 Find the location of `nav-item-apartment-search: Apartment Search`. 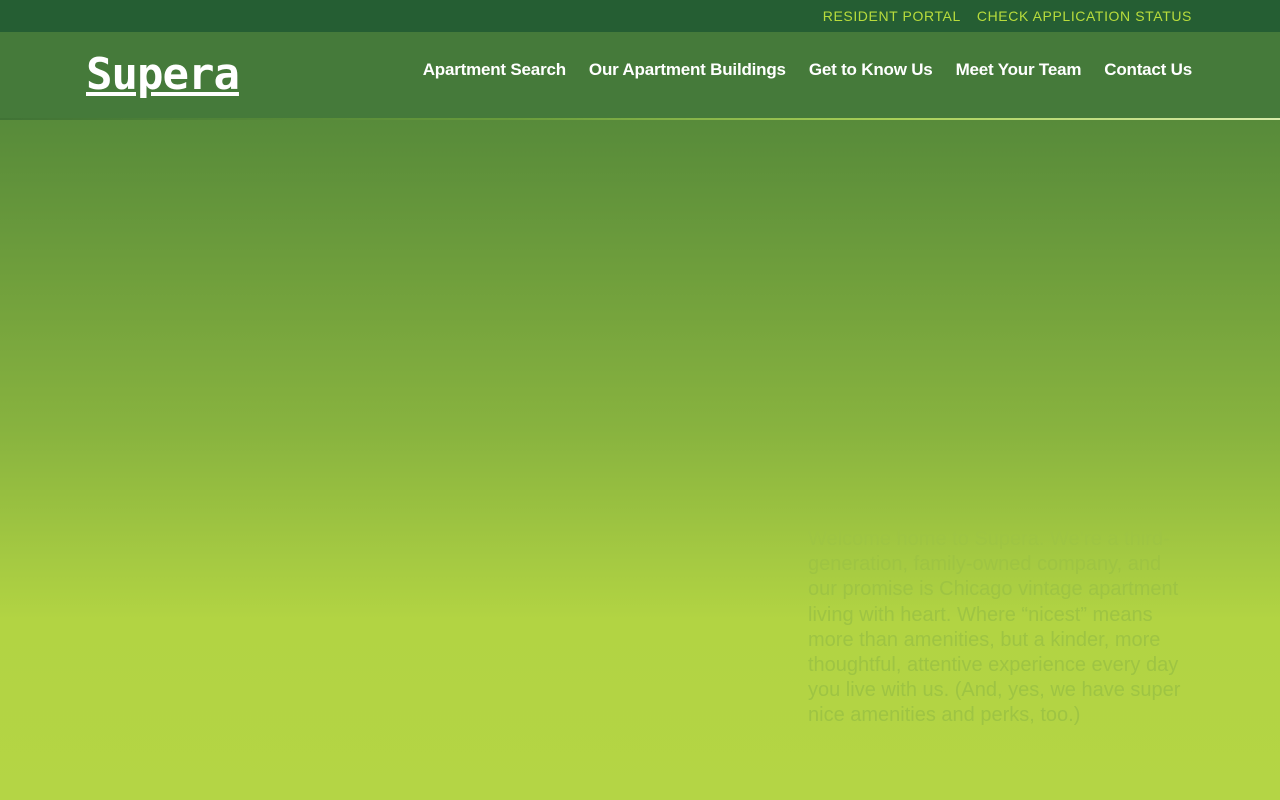

nav-item-apartment-search: Apartment Search is located at coordinates (494, 70).